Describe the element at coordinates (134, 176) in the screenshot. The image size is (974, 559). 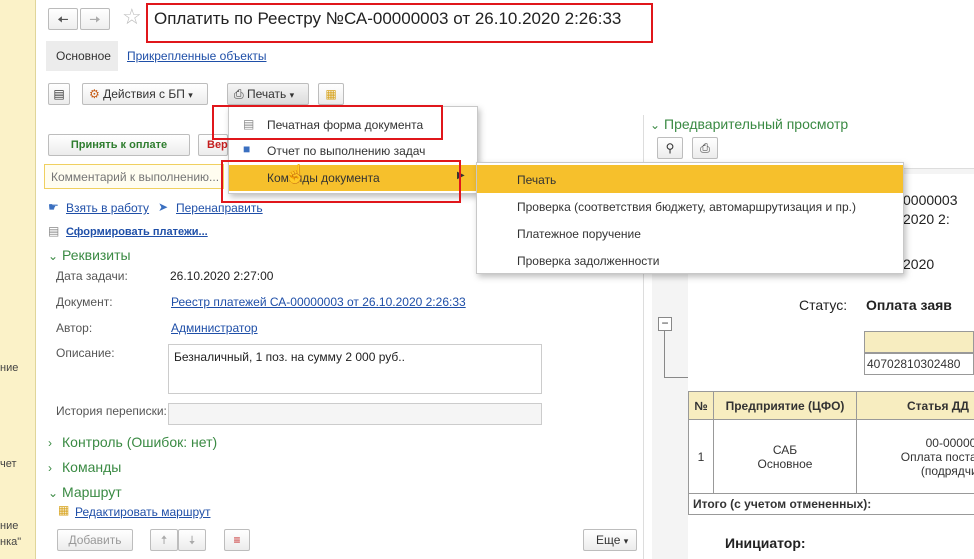
I see `comment-input` at that location.